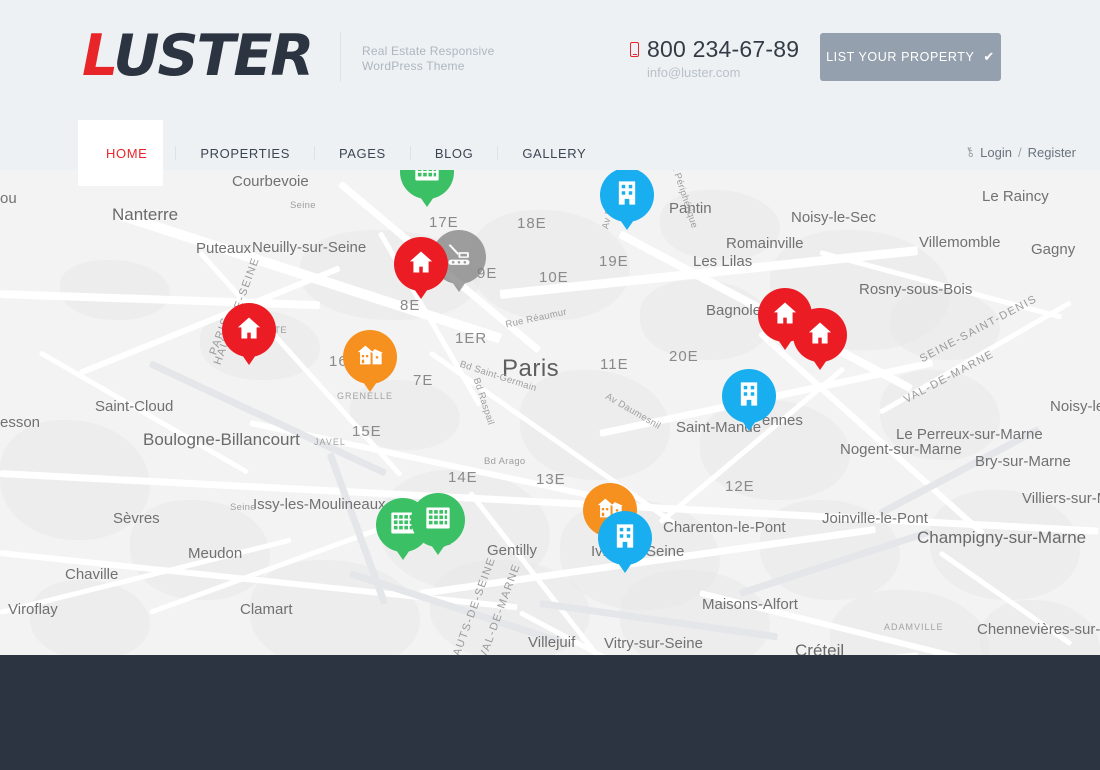  Describe the element at coordinates (1023, 461) in the screenshot. I see `map-label: Bry-sur-Marne` at that location.